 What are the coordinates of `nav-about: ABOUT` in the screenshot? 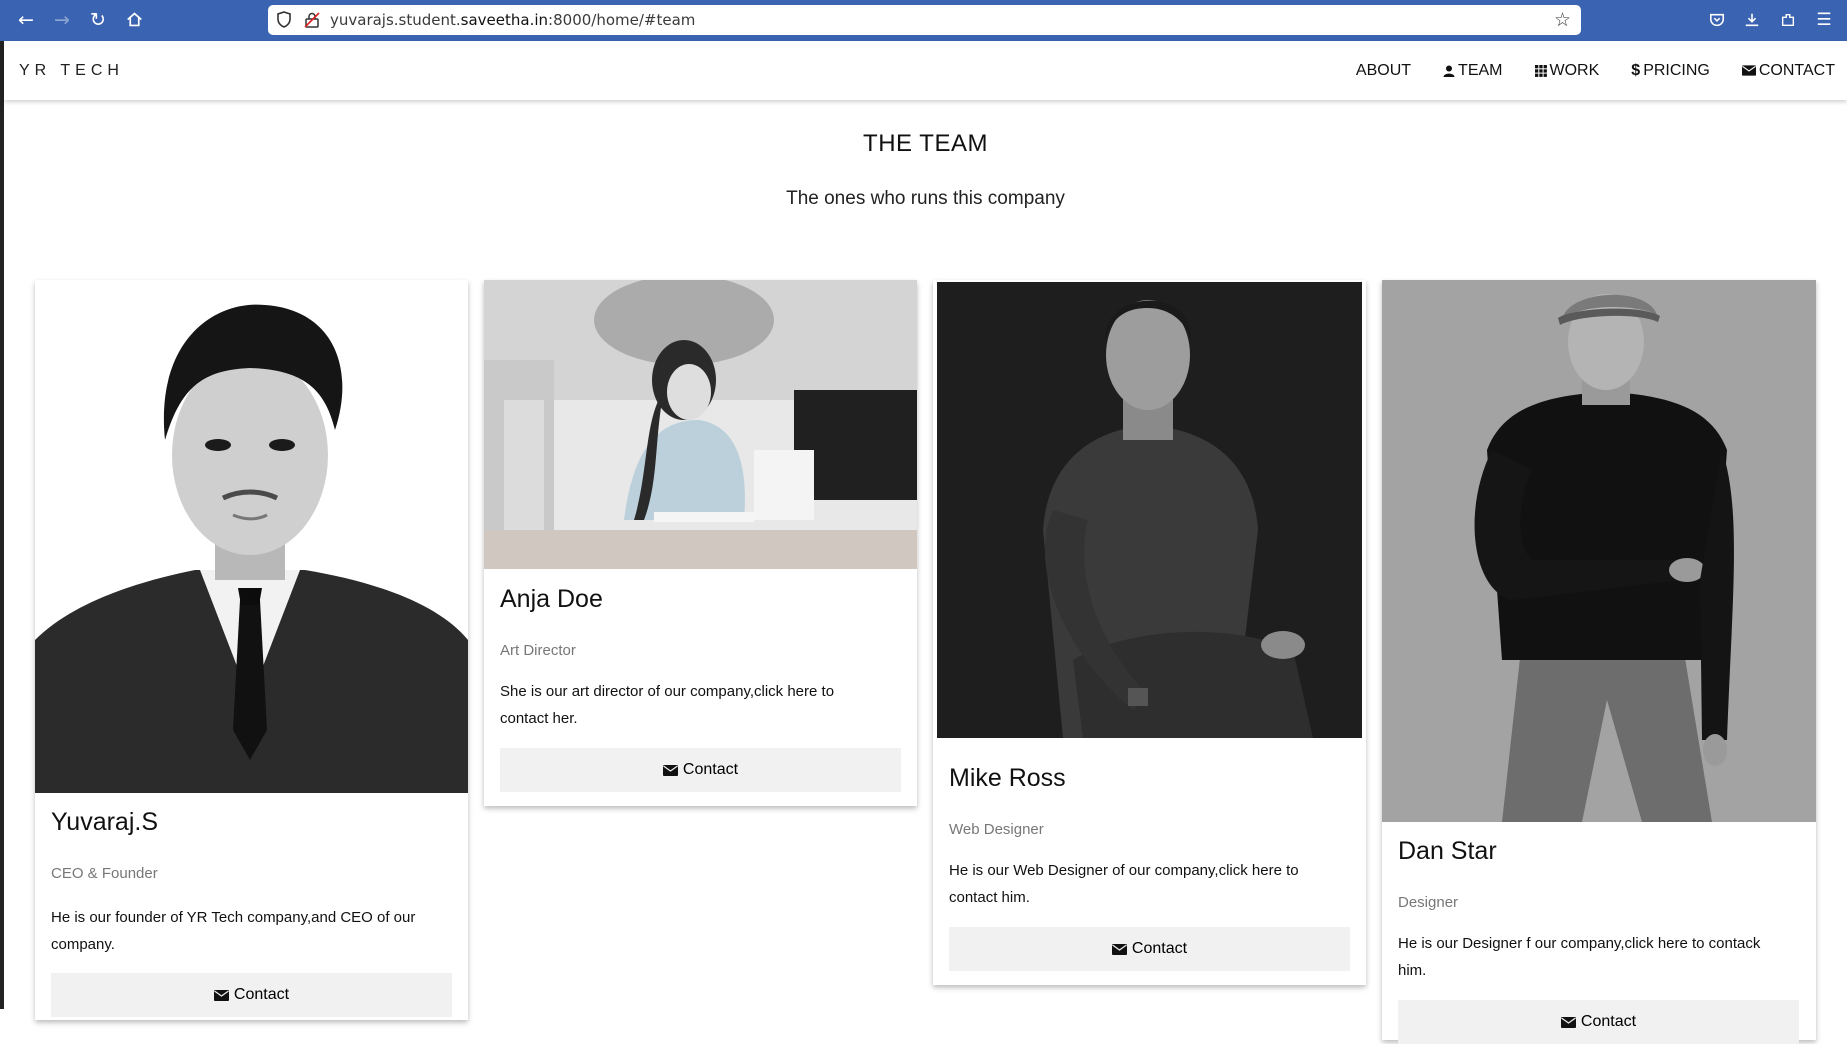 It's located at (1383, 70).